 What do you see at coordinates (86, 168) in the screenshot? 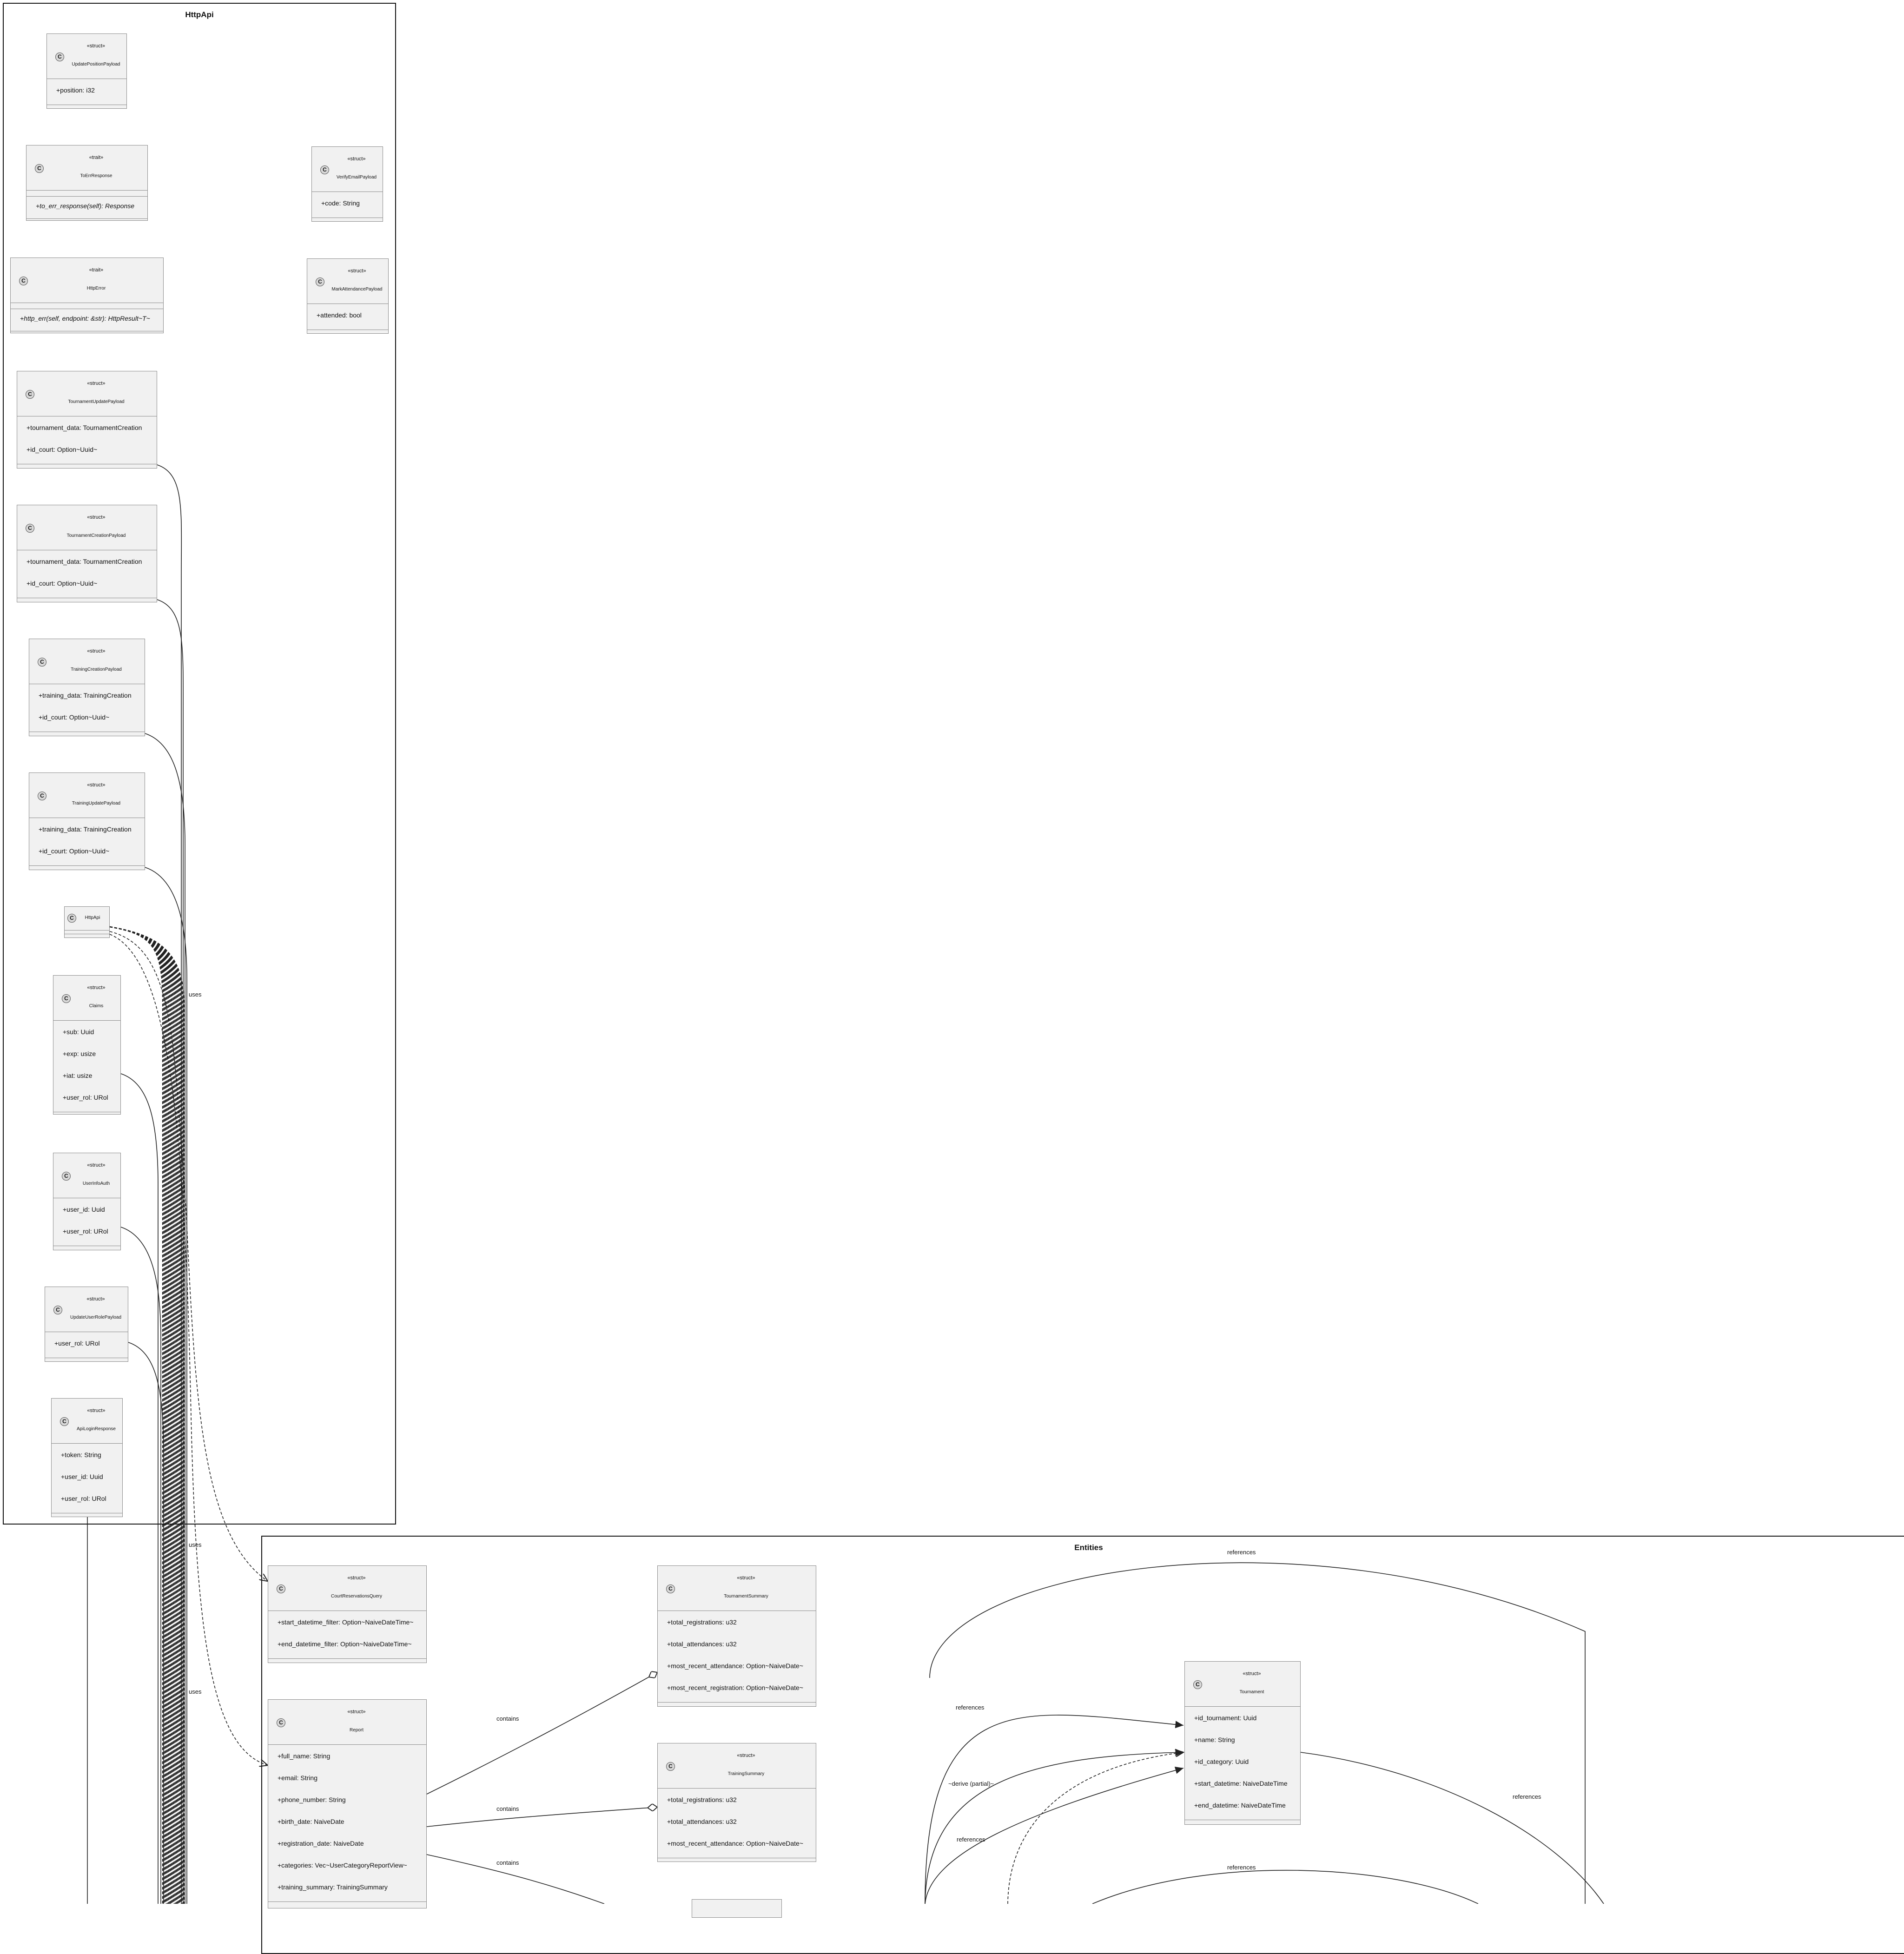
I see `class-header: C «trait» ToErrResponse` at bounding box center [86, 168].